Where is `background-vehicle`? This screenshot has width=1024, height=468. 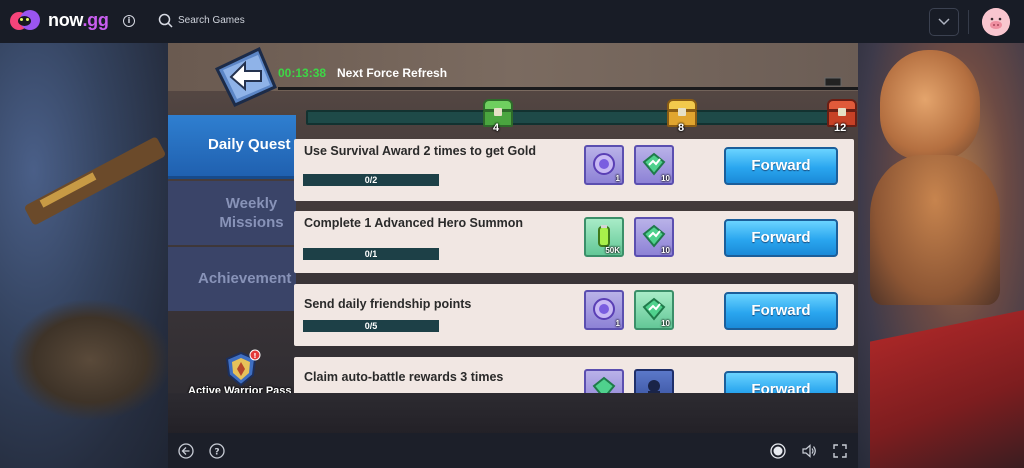
background-vehicle is located at coordinates (90, 360).